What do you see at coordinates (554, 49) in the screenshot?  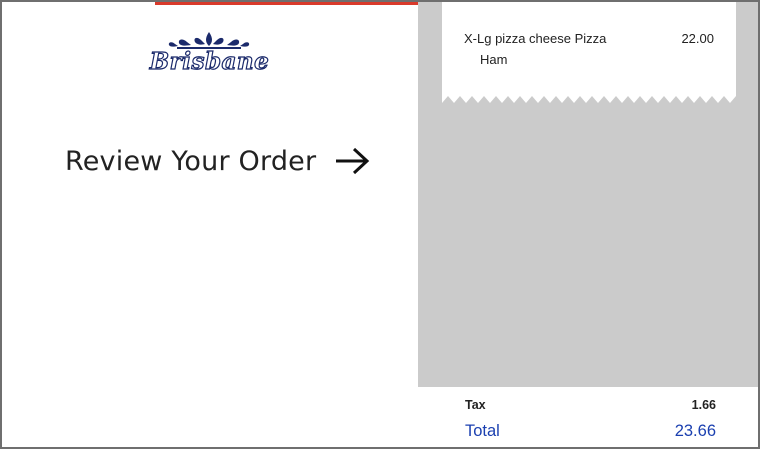 I see `line-item-name: X-Lg pizza cheese Pizza Ham` at bounding box center [554, 49].